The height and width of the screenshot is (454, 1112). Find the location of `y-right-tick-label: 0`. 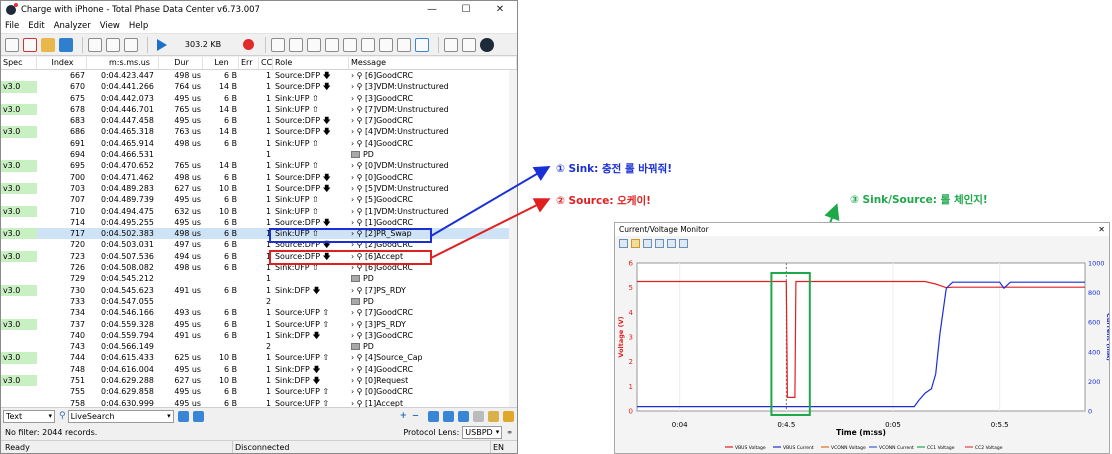

y-right-tick-label: 0 is located at coordinates (1090, 412).